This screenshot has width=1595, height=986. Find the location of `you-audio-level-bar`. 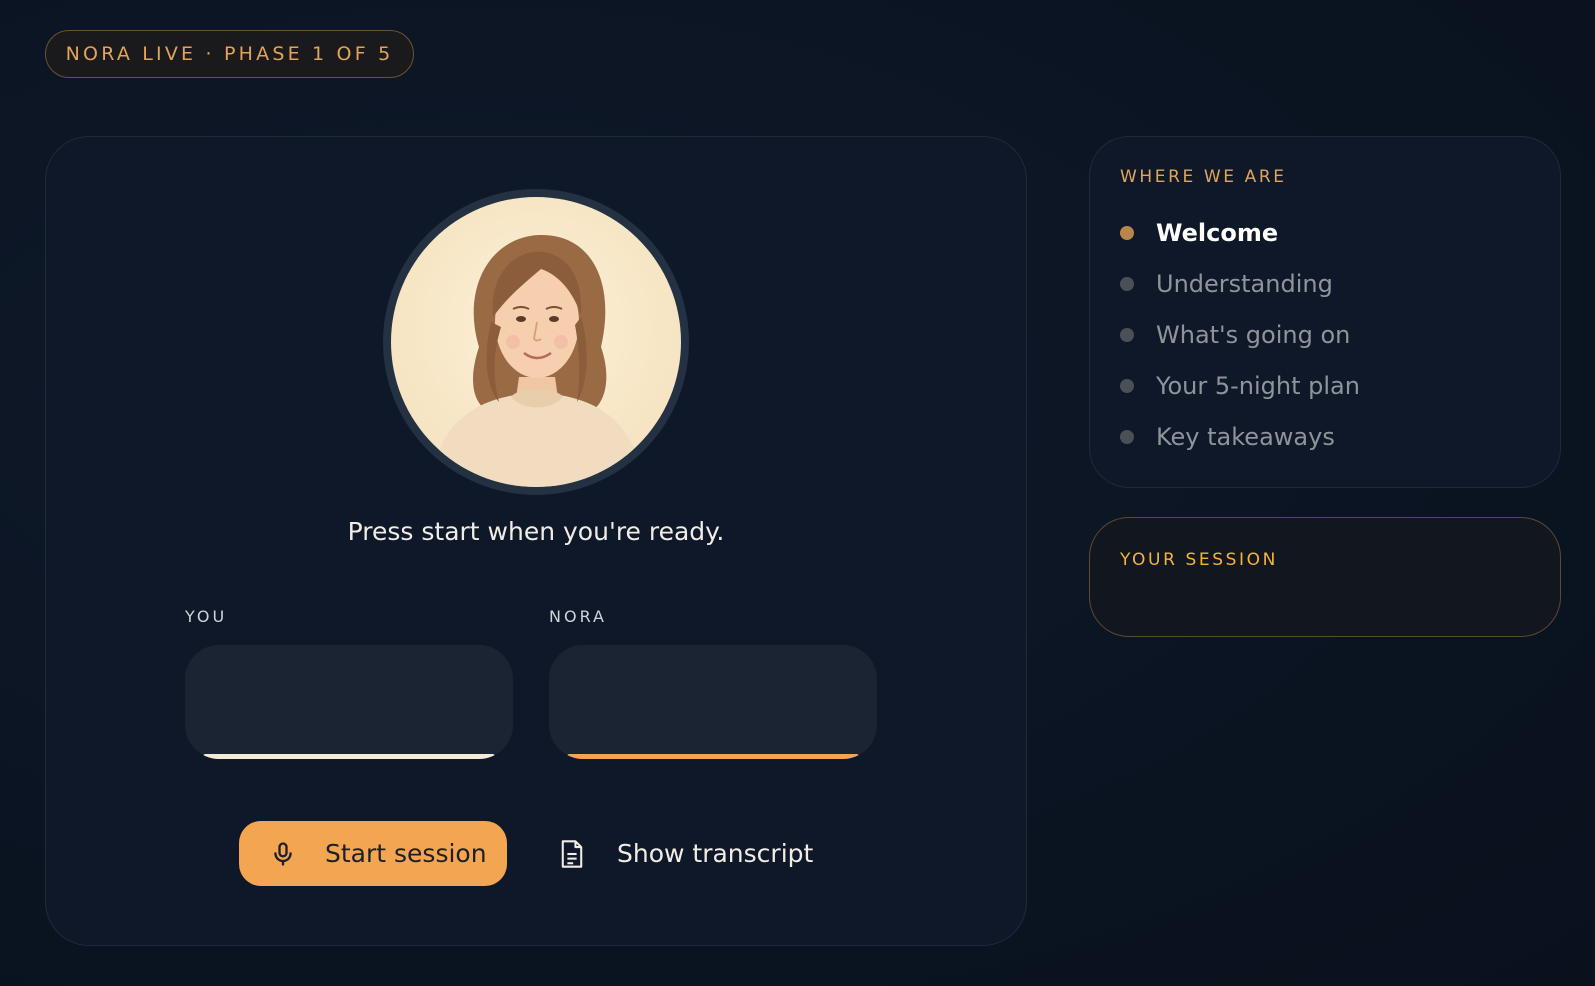

you-audio-level-bar is located at coordinates (349, 756).